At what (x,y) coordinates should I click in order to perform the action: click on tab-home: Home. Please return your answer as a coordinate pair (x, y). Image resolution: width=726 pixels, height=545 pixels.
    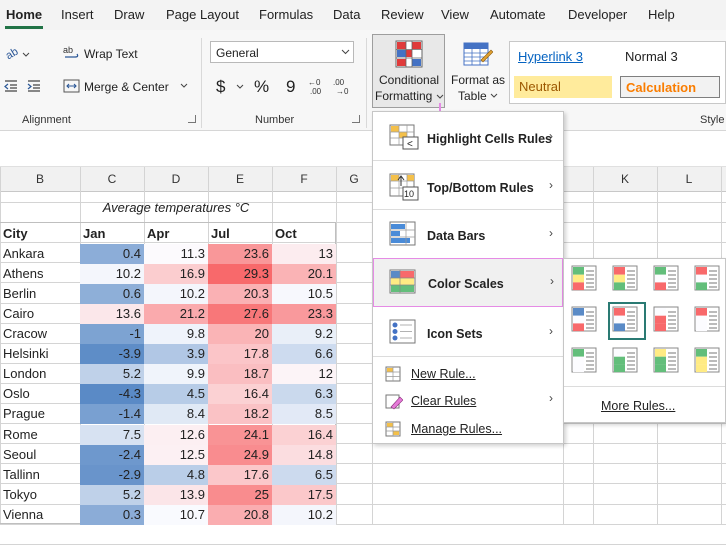
    Looking at the image, I should click on (24, 14).